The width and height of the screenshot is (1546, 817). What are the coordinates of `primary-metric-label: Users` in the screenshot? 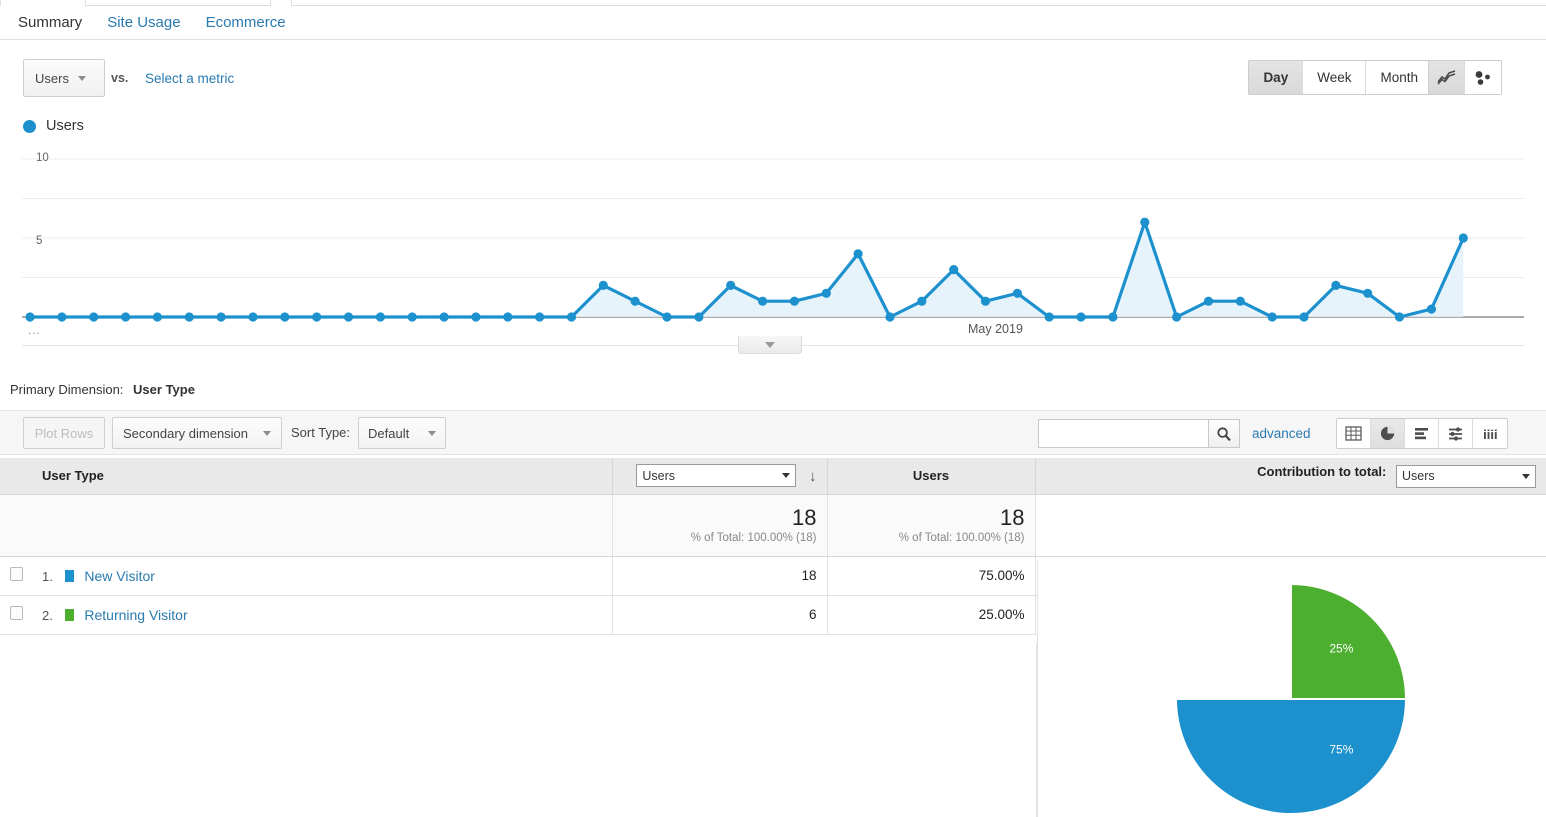 It's located at (52, 78).